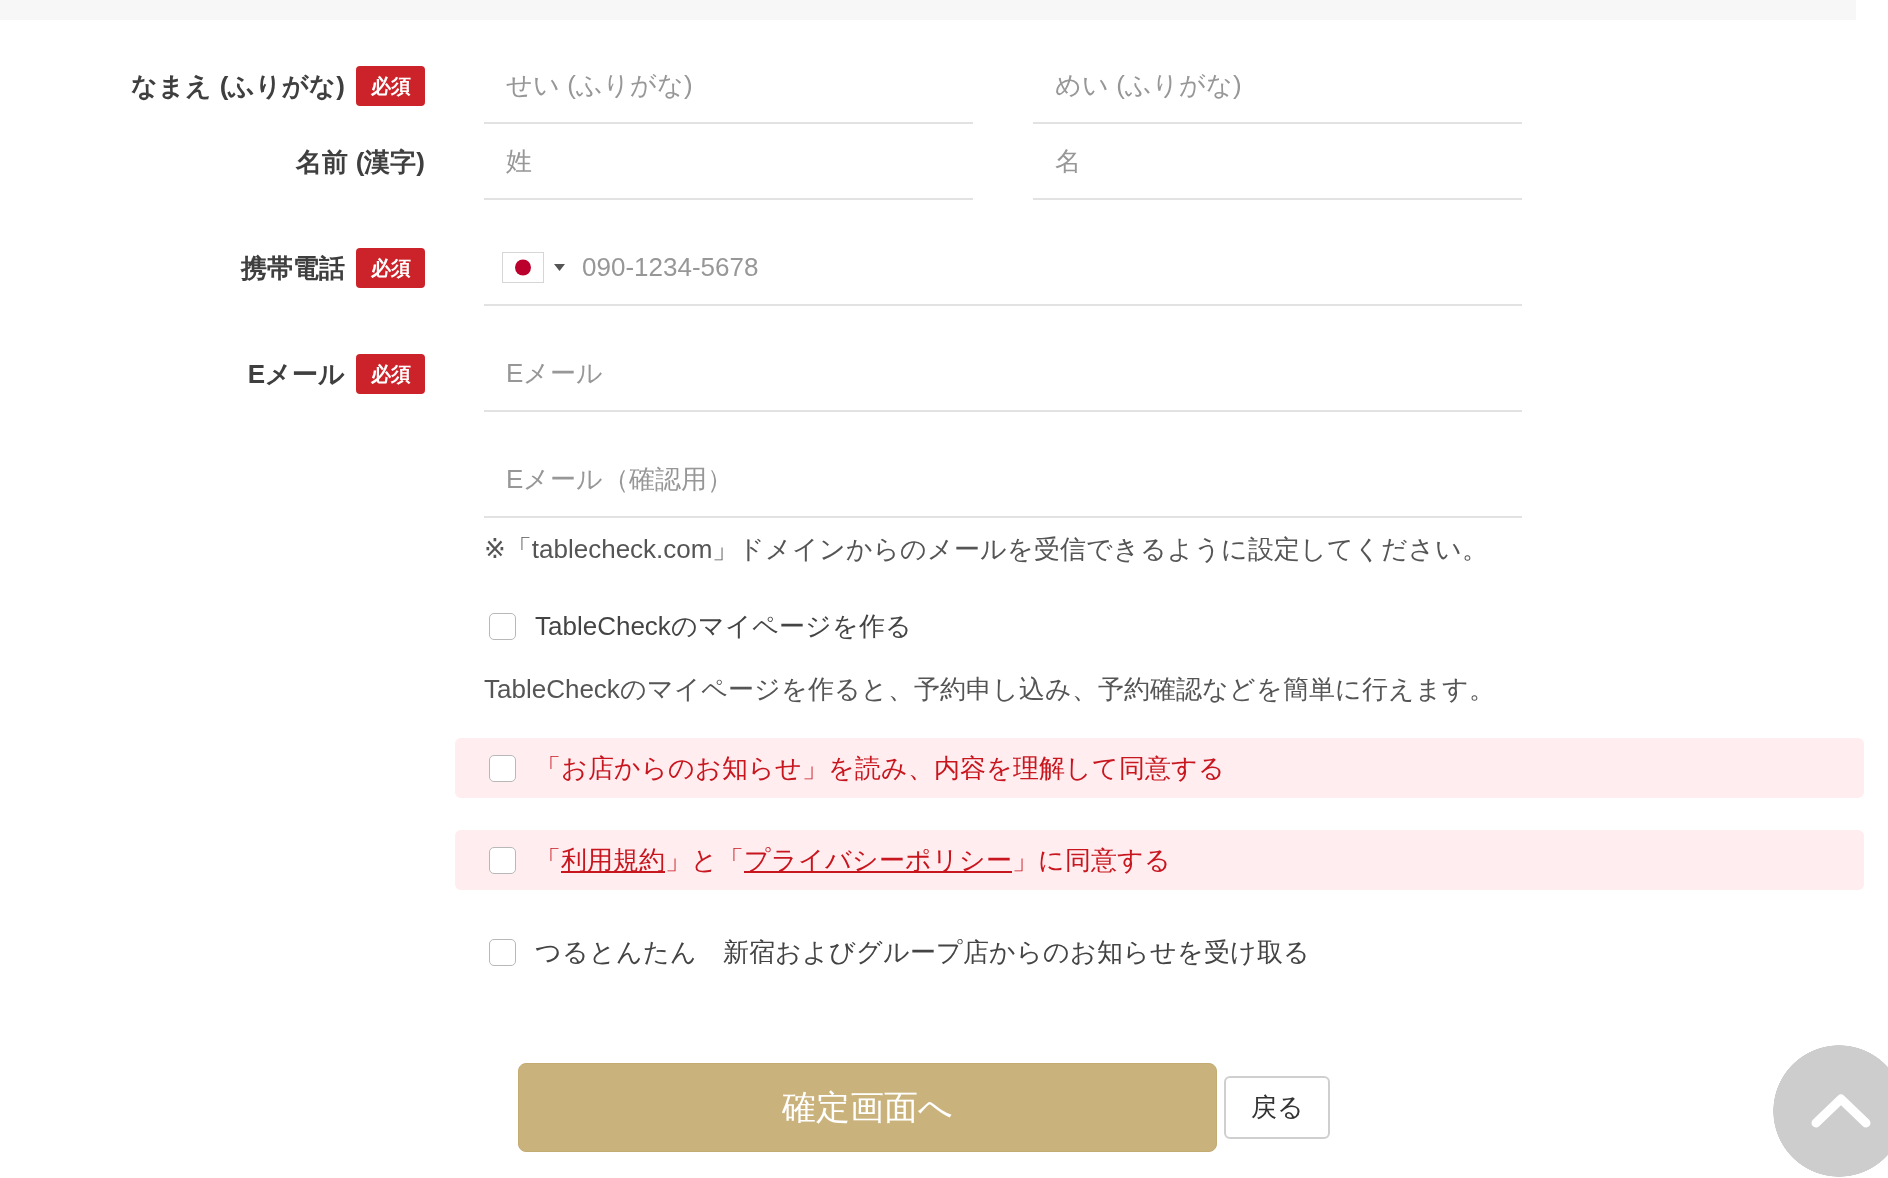 This screenshot has height=1178, width=1888. I want to click on country-select, so click(533, 267).